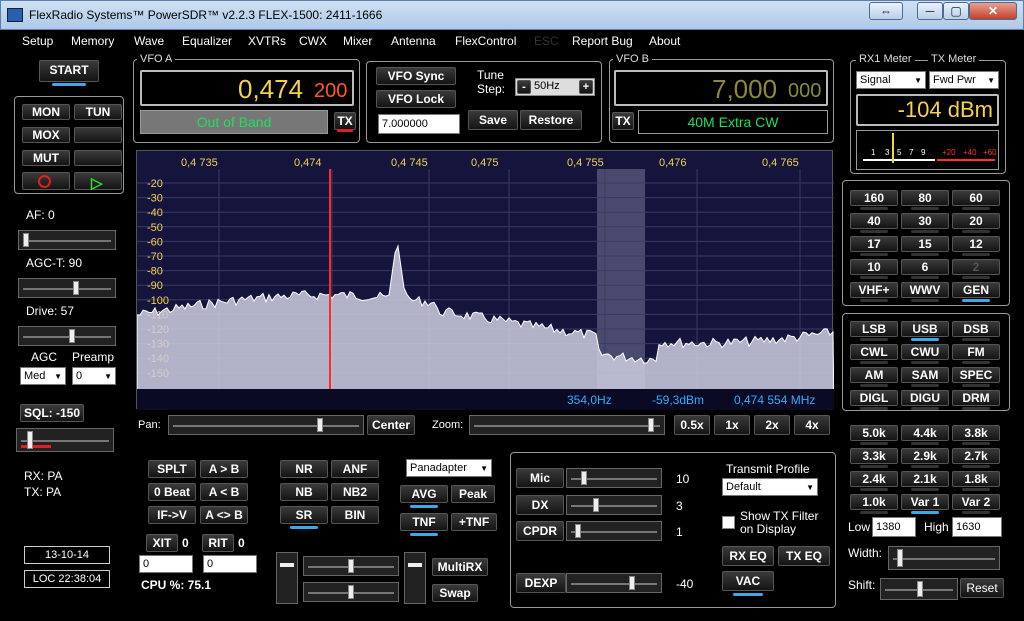  I want to click on mode-button-lsb: LSB, so click(874, 331).